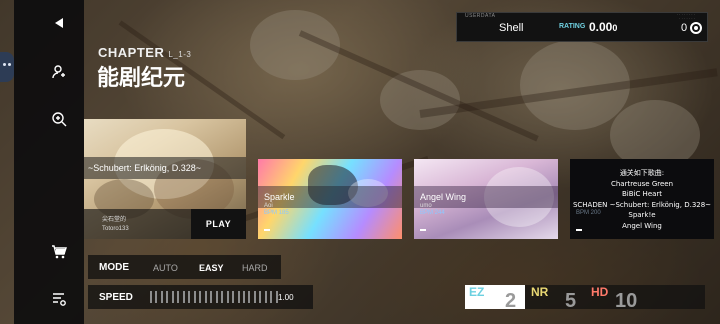 This screenshot has width=720, height=324. I want to click on unlock-heading: 通关如下歌曲:, so click(642, 173).